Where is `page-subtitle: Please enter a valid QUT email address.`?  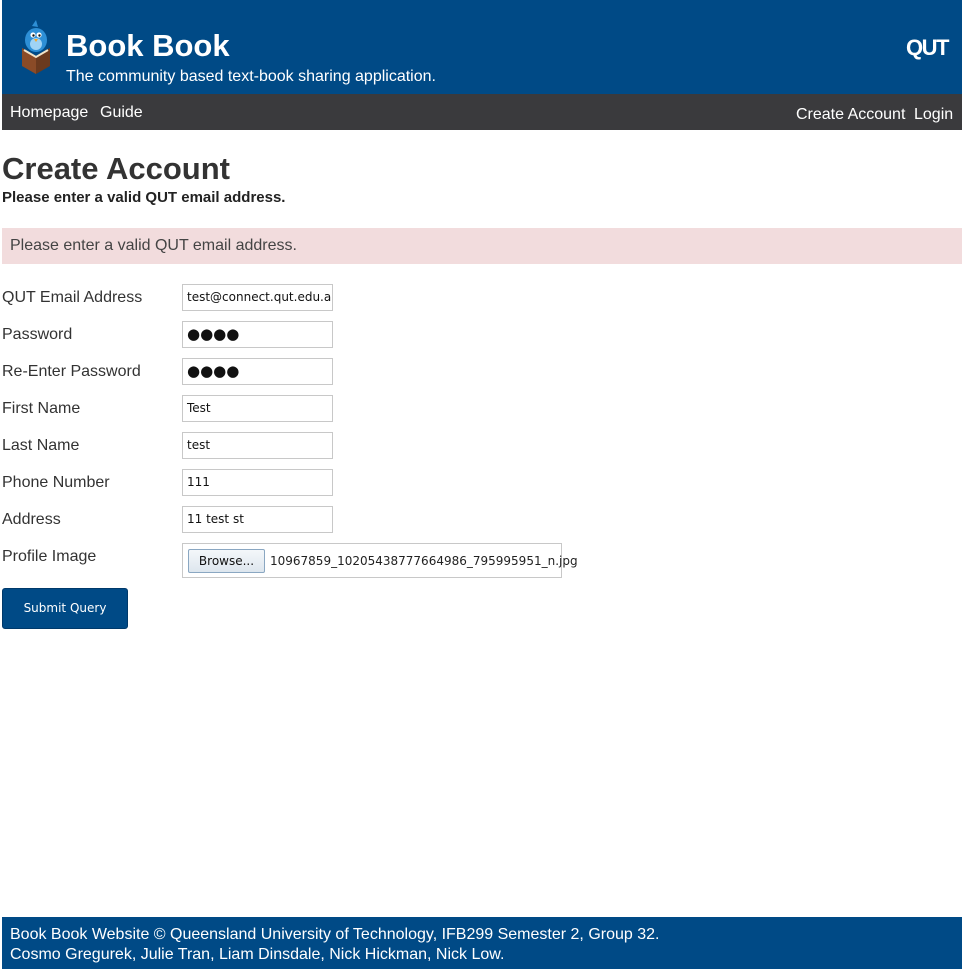 page-subtitle: Please enter a valid QUT email address. is located at coordinates (144, 197).